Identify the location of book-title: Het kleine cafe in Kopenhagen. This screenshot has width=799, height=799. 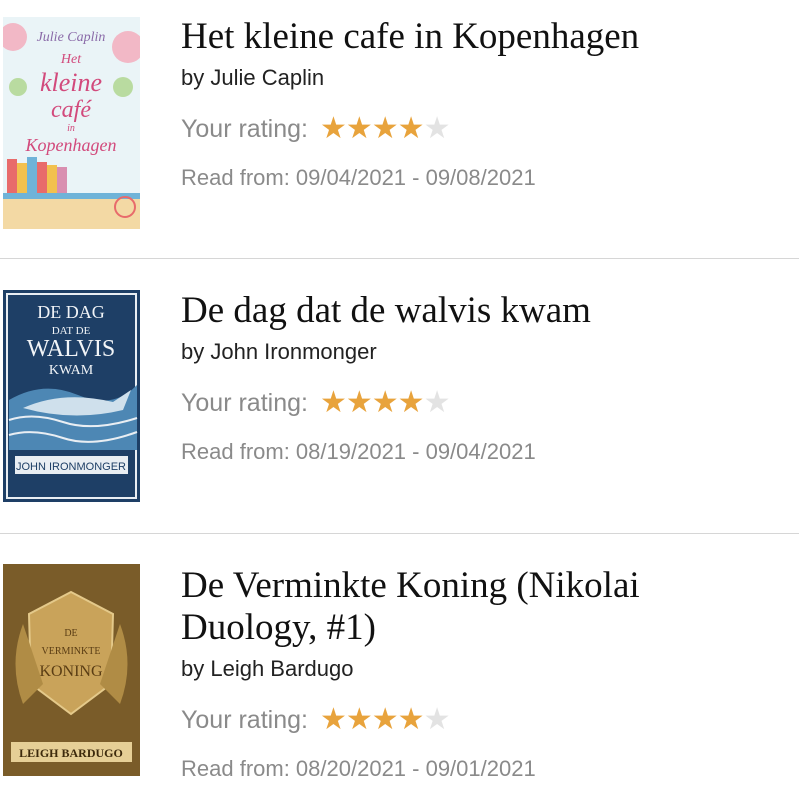
(481, 37).